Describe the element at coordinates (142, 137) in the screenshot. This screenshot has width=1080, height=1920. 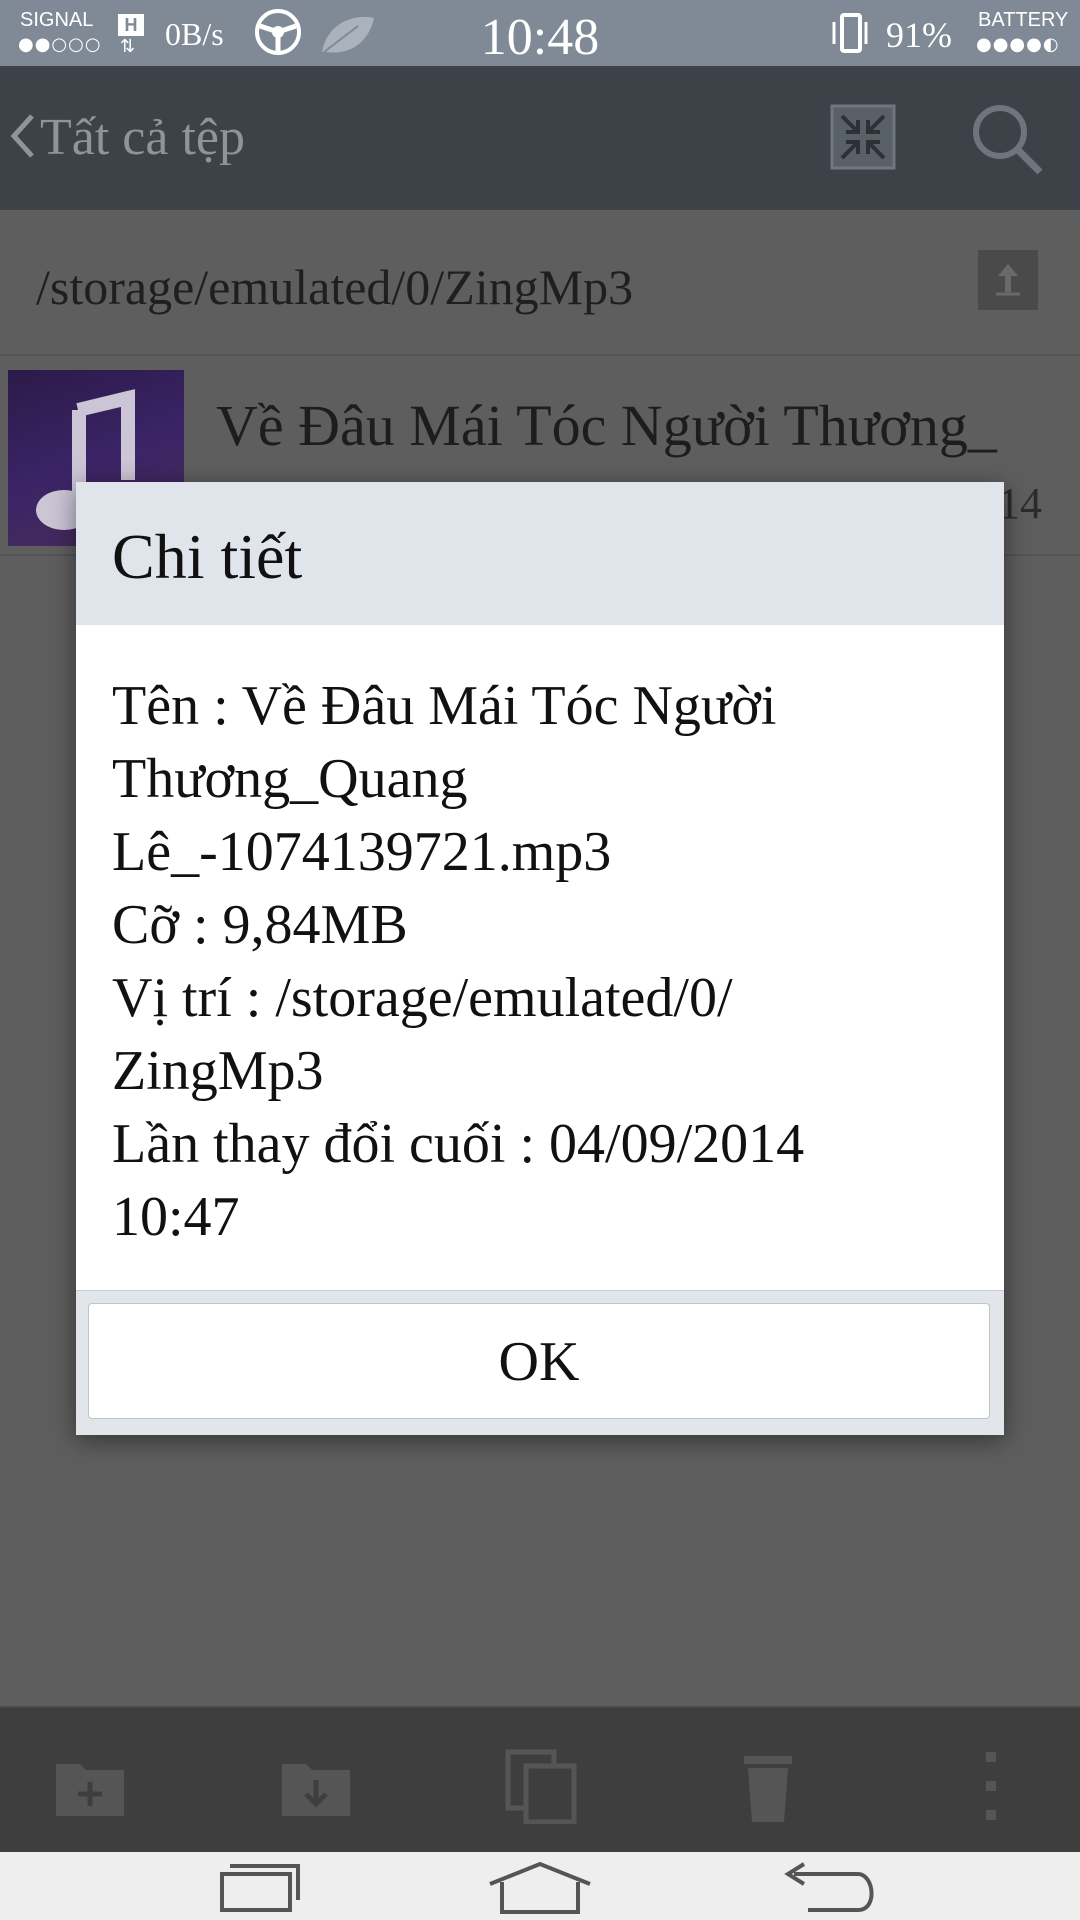
I see `app-title: Tất cả tệp` at that location.